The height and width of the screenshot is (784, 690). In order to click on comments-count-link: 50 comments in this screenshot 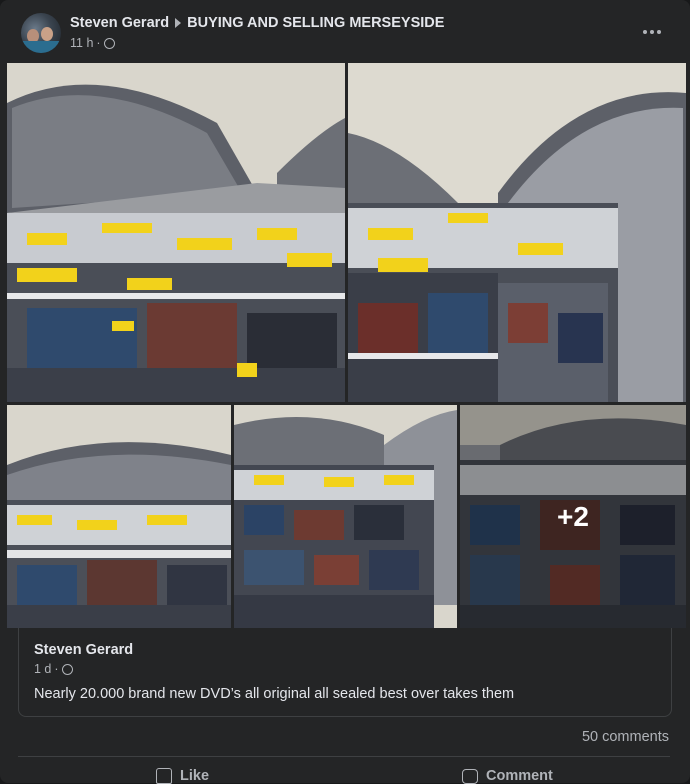, I will do `click(625, 737)`.